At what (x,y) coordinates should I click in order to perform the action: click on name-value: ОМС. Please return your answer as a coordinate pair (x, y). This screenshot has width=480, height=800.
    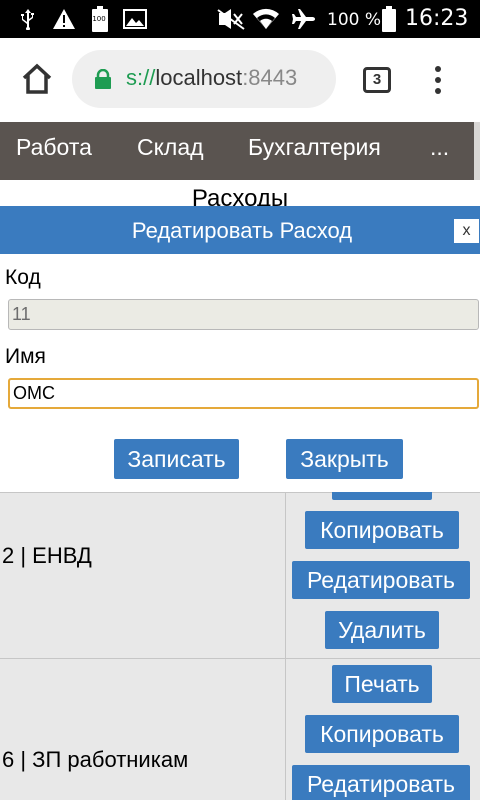
    Looking at the image, I should click on (34, 393).